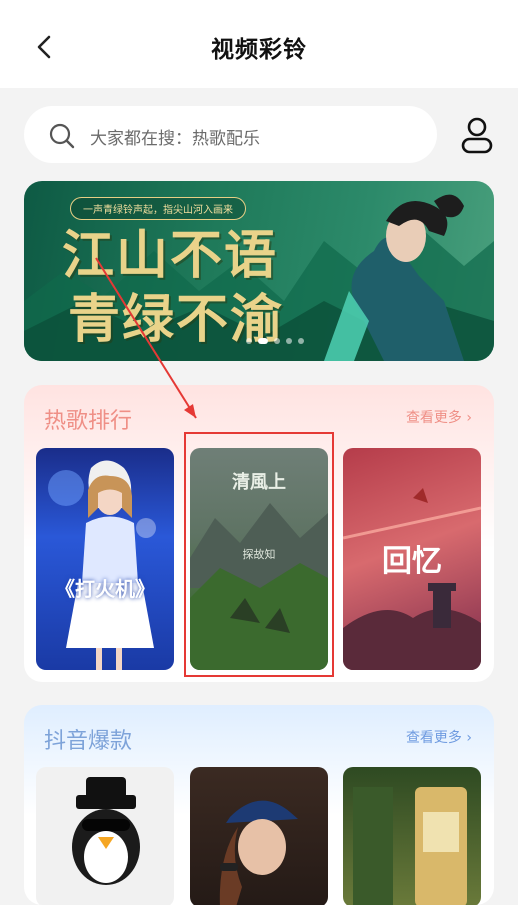 The image size is (518, 905). I want to click on selection-highlight-box, so click(259, 554).